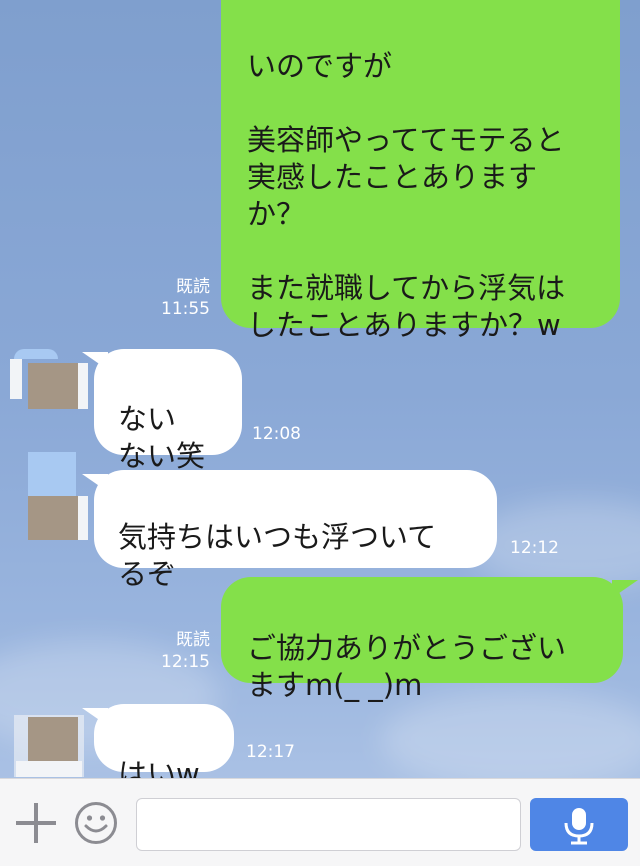 The image size is (640, 866). Describe the element at coordinates (534, 548) in the screenshot. I see `message-time: 12:12` at that location.